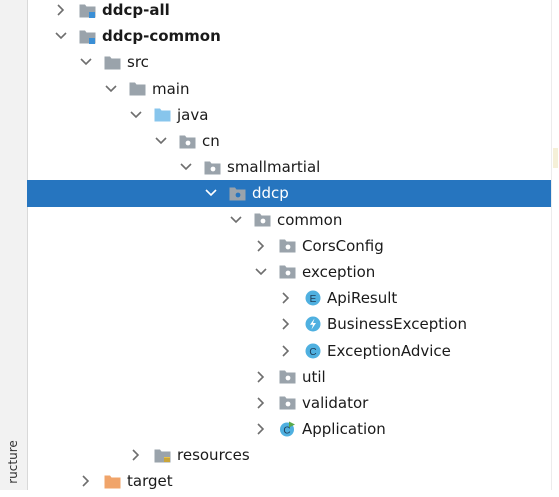 This screenshot has width=559, height=497. I want to click on tree-row-label: target, so click(150, 481).